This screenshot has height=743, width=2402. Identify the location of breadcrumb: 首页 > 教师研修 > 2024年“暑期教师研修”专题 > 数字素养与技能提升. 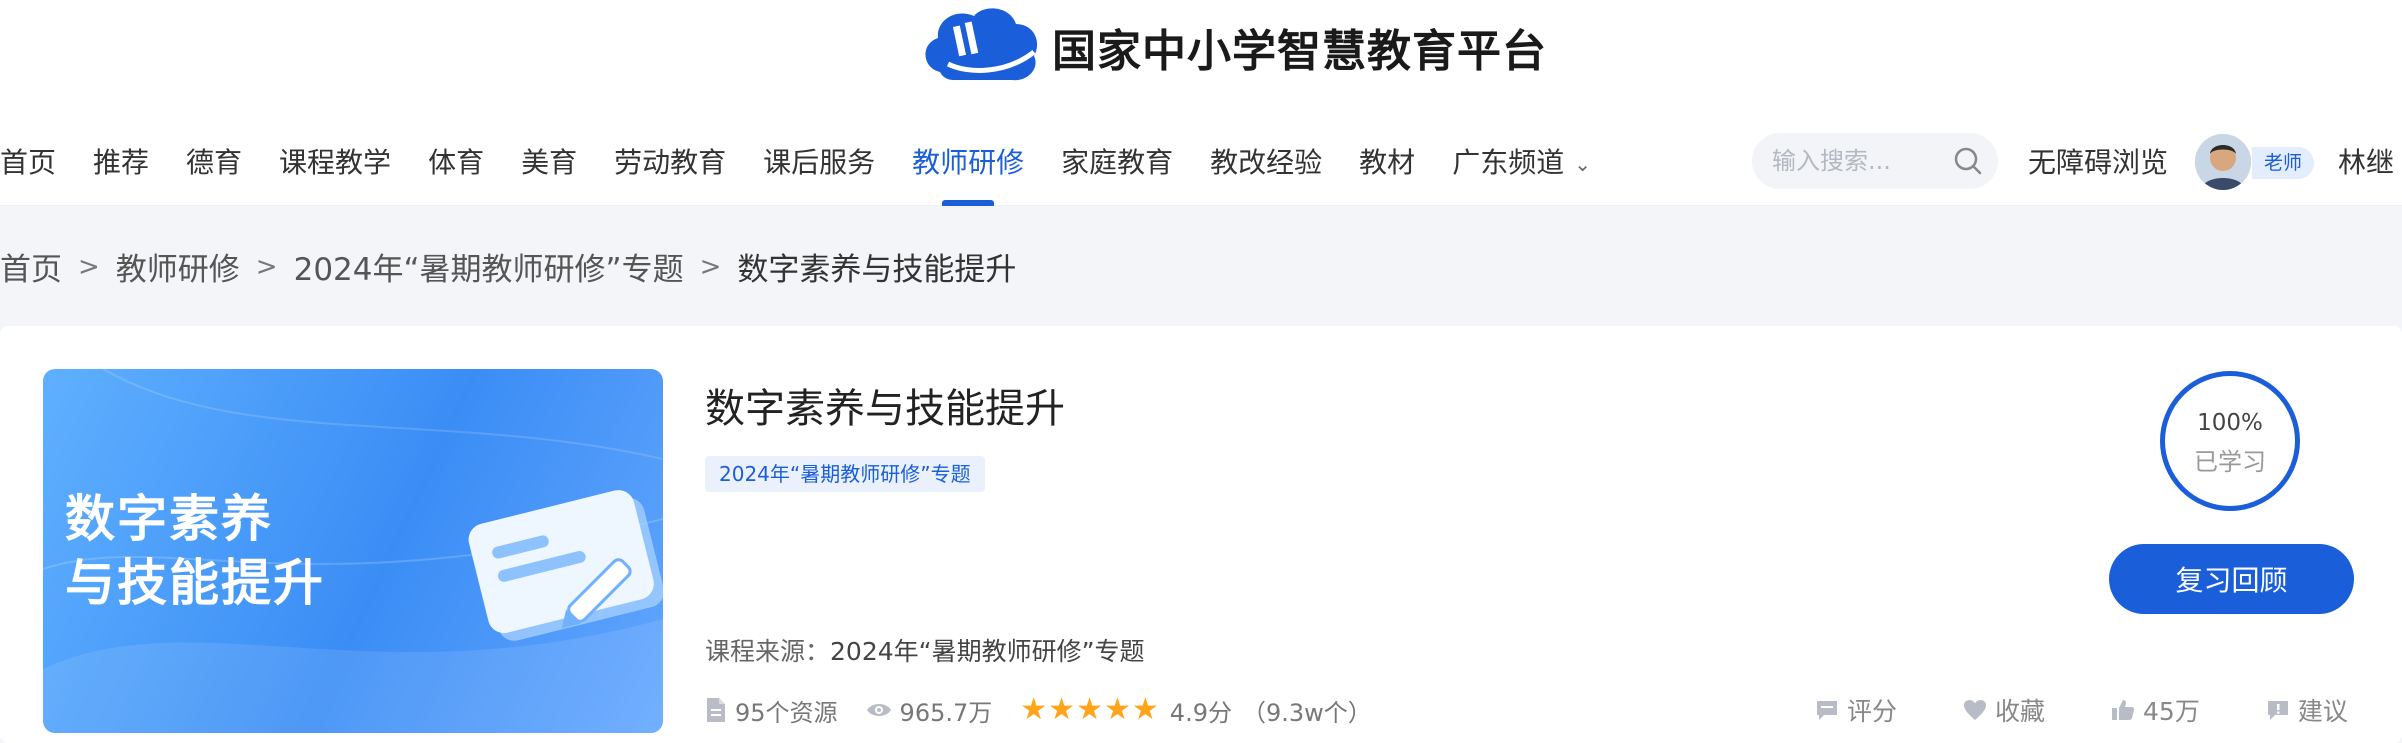
(508, 266).